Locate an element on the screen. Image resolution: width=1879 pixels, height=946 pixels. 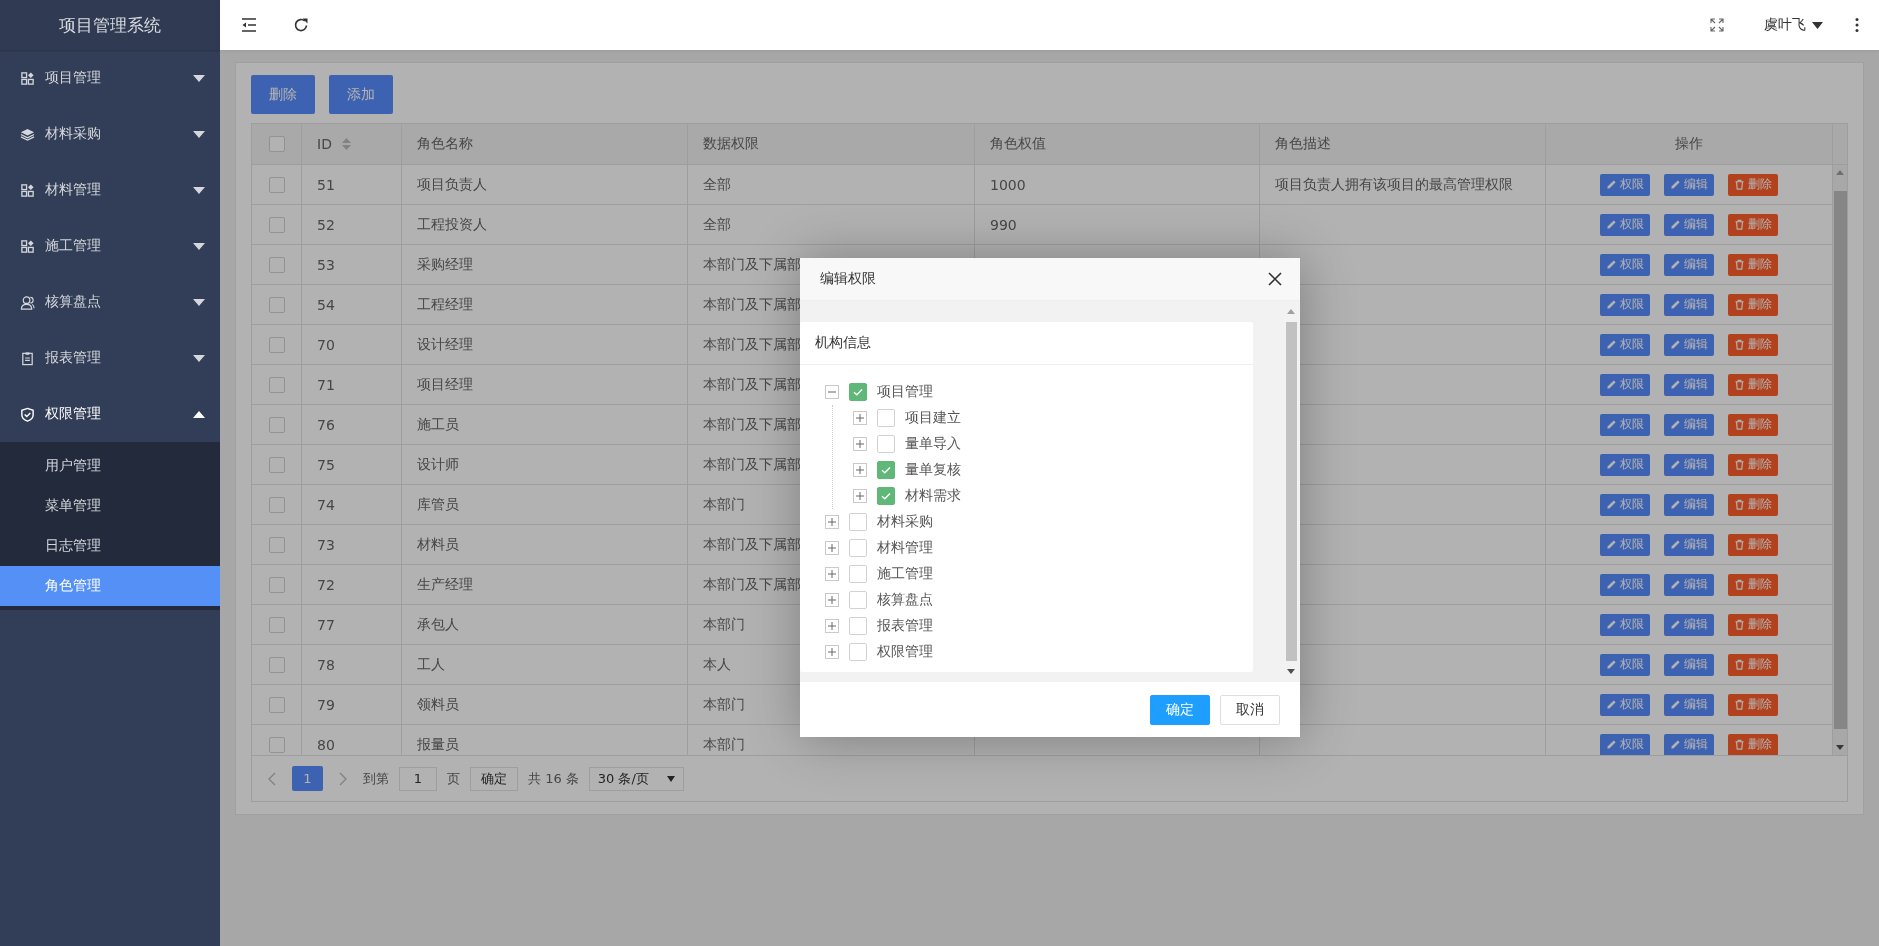
collapse-icon is located at coordinates (832, 392).